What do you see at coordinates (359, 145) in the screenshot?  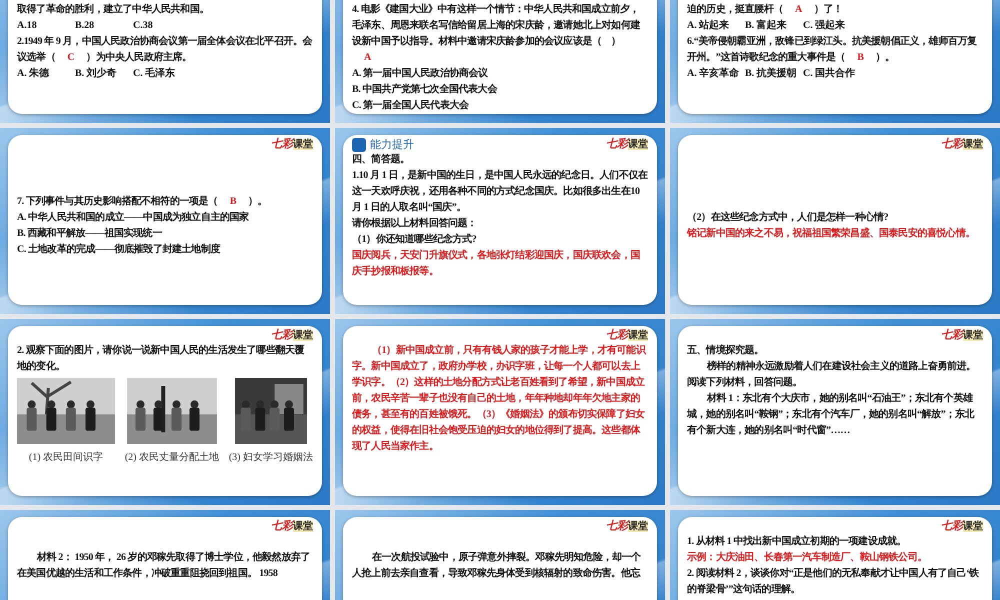 I see `heading-marker-icon` at bounding box center [359, 145].